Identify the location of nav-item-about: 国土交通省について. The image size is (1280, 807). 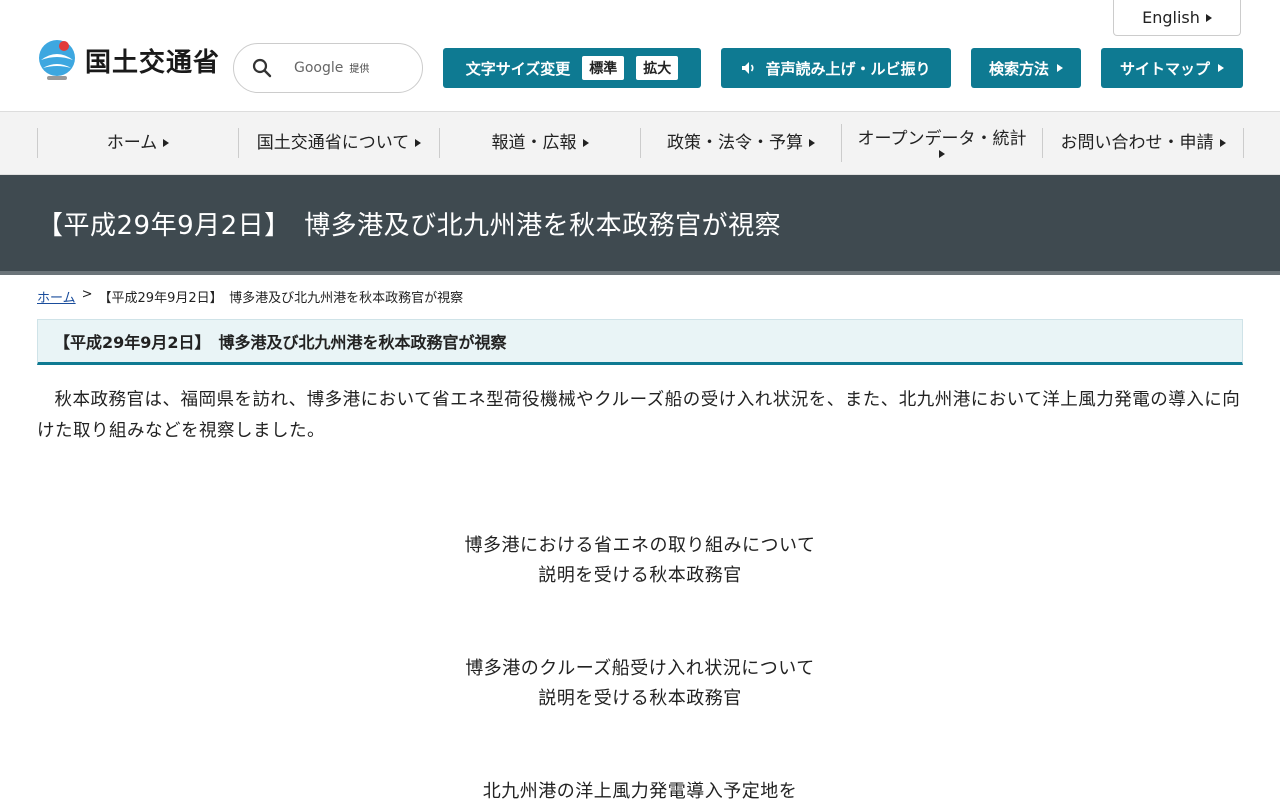
(338, 143).